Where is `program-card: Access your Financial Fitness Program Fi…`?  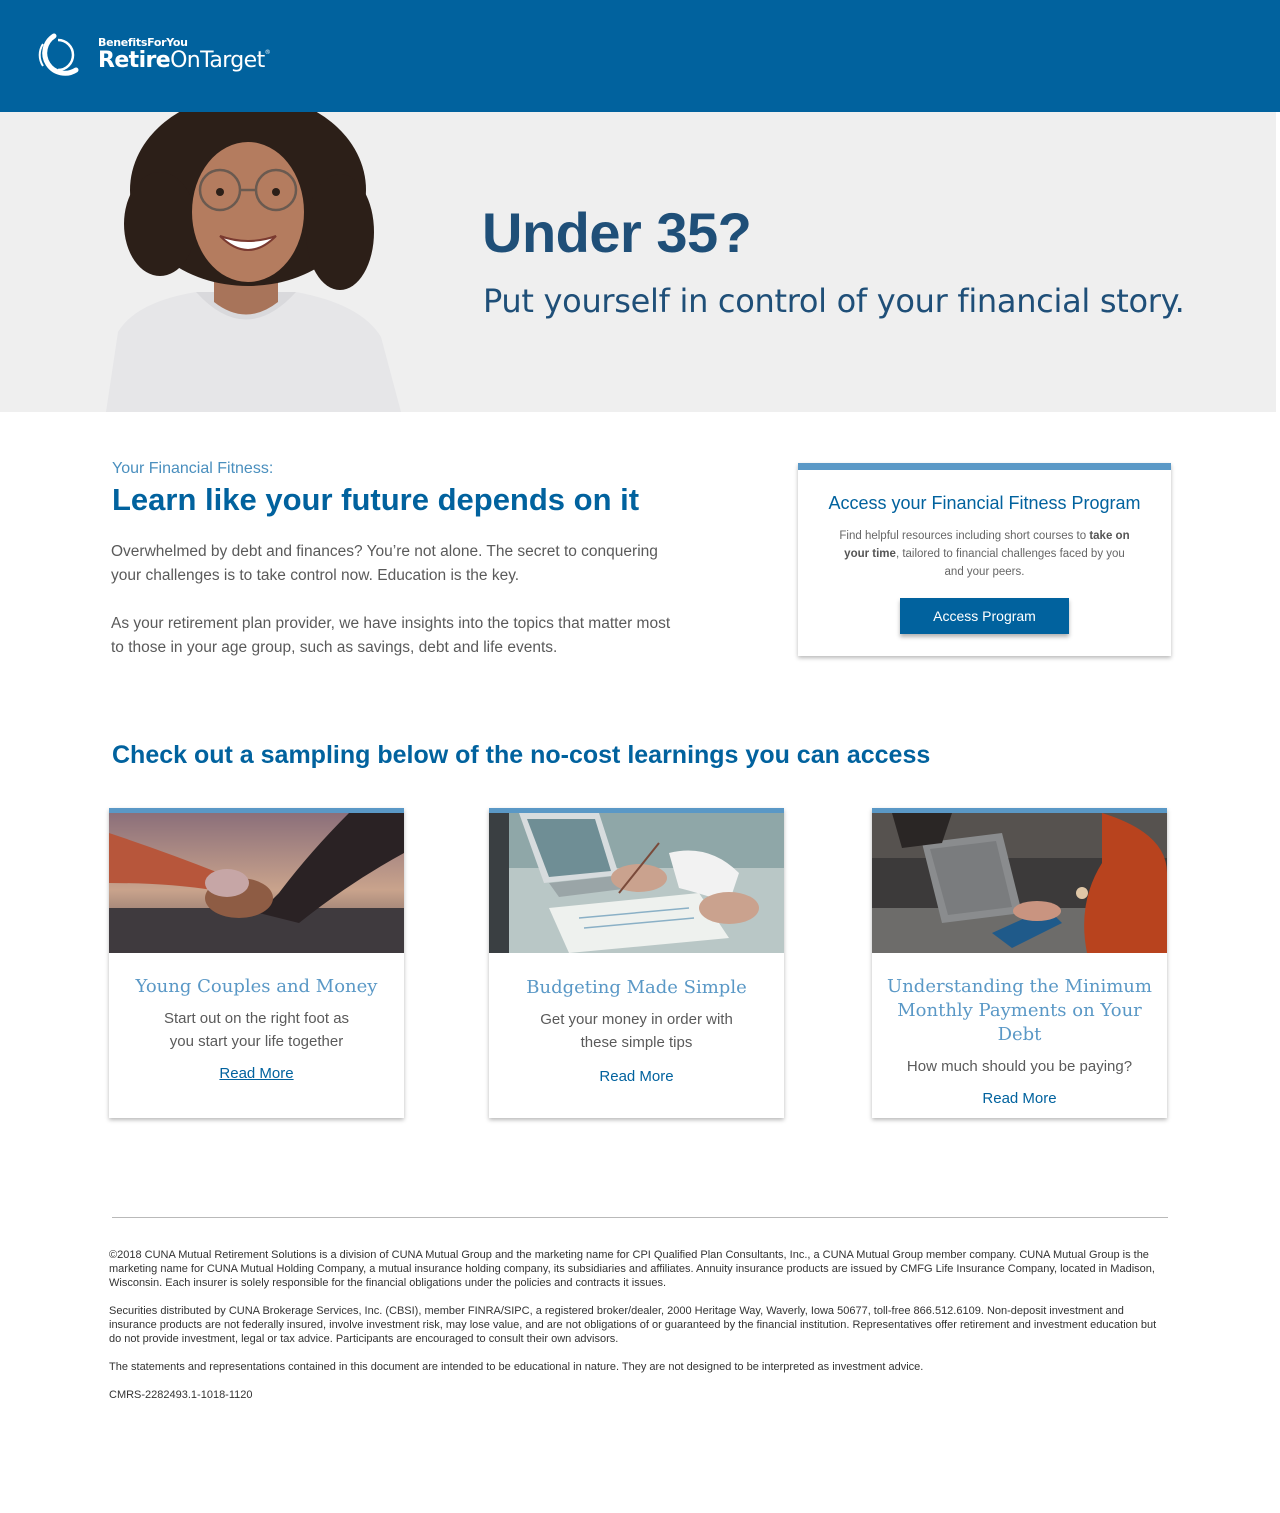 program-card: Access your Financial Fitness Program Fi… is located at coordinates (984, 559).